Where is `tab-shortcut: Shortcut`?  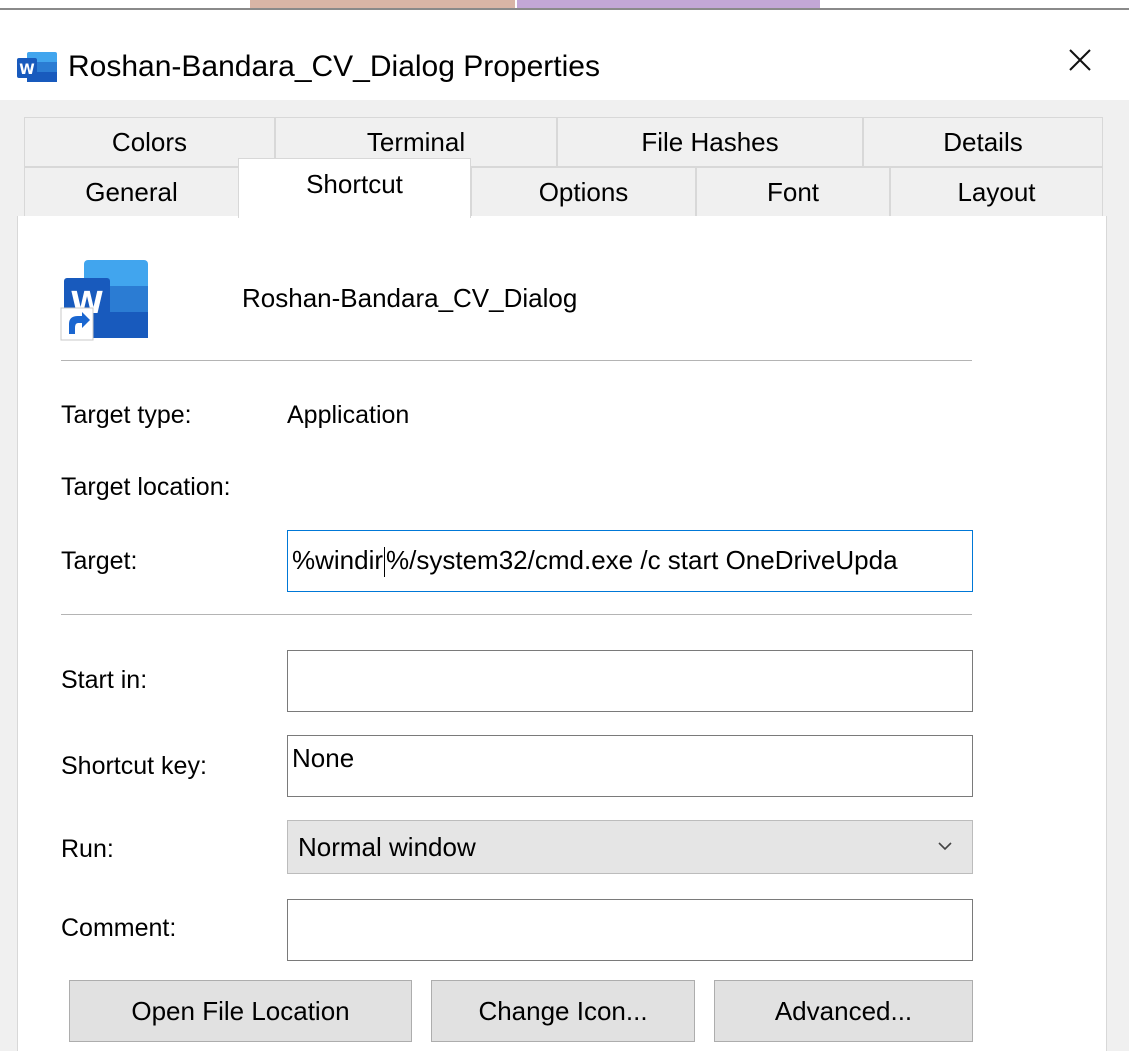
tab-shortcut: Shortcut is located at coordinates (354, 188).